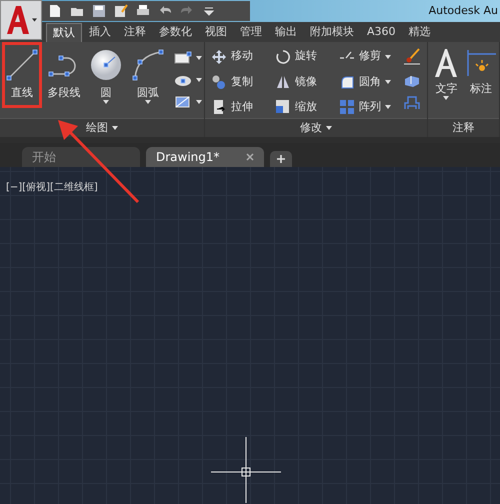  Describe the element at coordinates (481, 63) in the screenshot. I see `dimension-icon` at that location.